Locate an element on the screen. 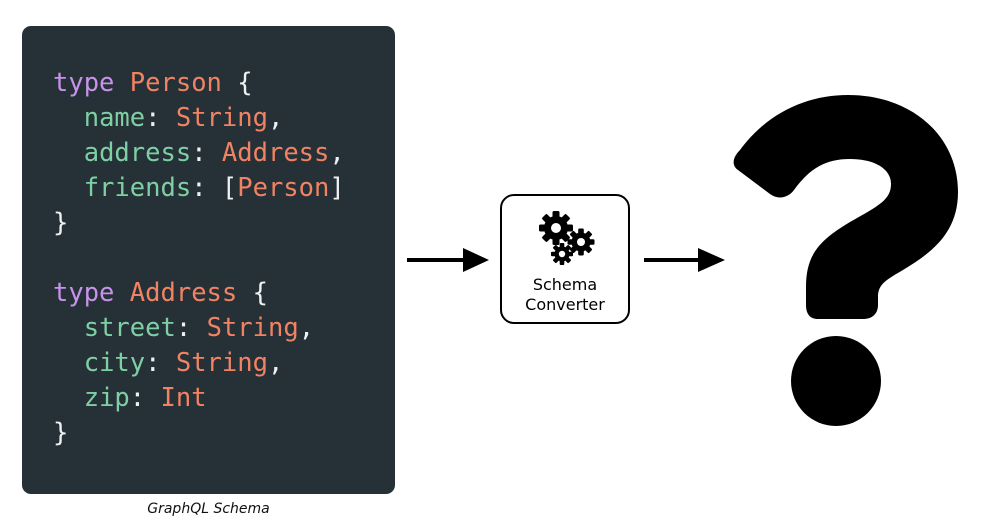 Image resolution: width=1005 pixels, height=521 pixels. code-line: name: String, is located at coordinates (183, 118).